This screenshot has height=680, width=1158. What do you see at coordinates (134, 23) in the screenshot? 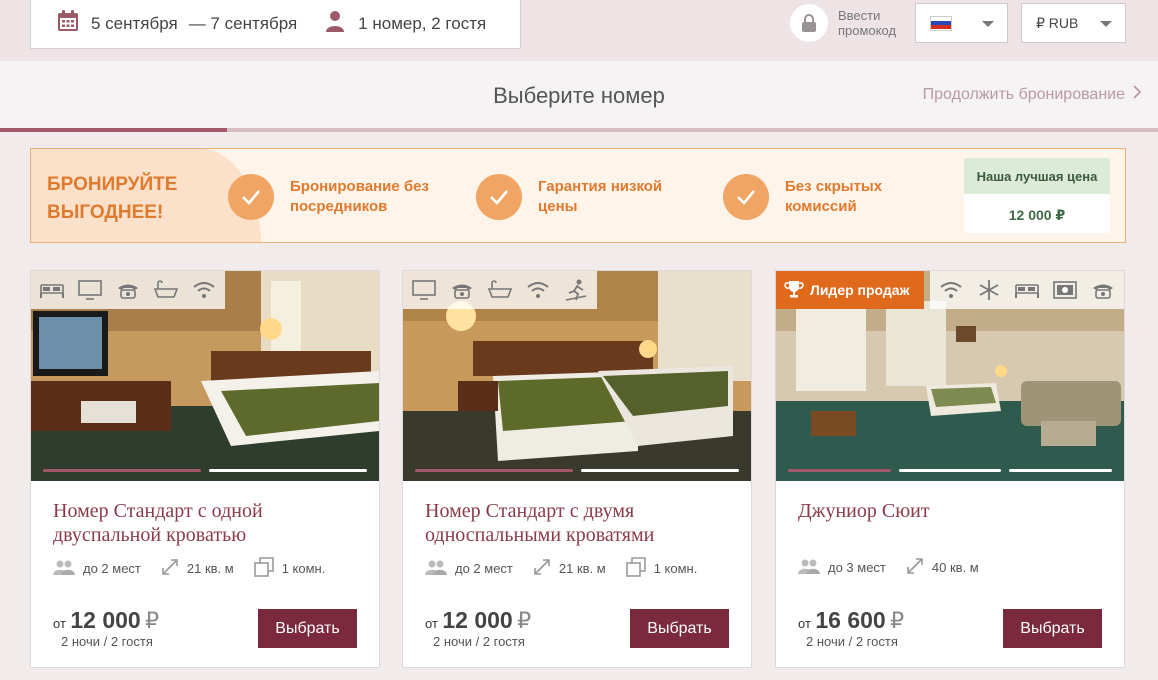
I see `date-from: 5 сентября` at bounding box center [134, 23].